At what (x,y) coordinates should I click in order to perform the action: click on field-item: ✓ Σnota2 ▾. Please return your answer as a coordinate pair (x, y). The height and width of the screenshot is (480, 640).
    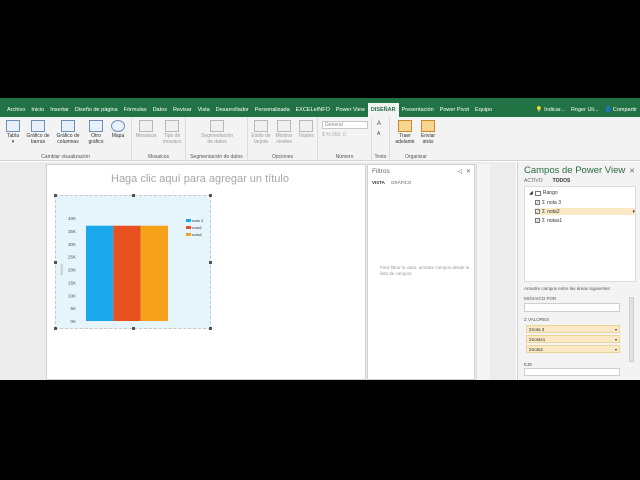
    Looking at the image, I should click on (585, 211).